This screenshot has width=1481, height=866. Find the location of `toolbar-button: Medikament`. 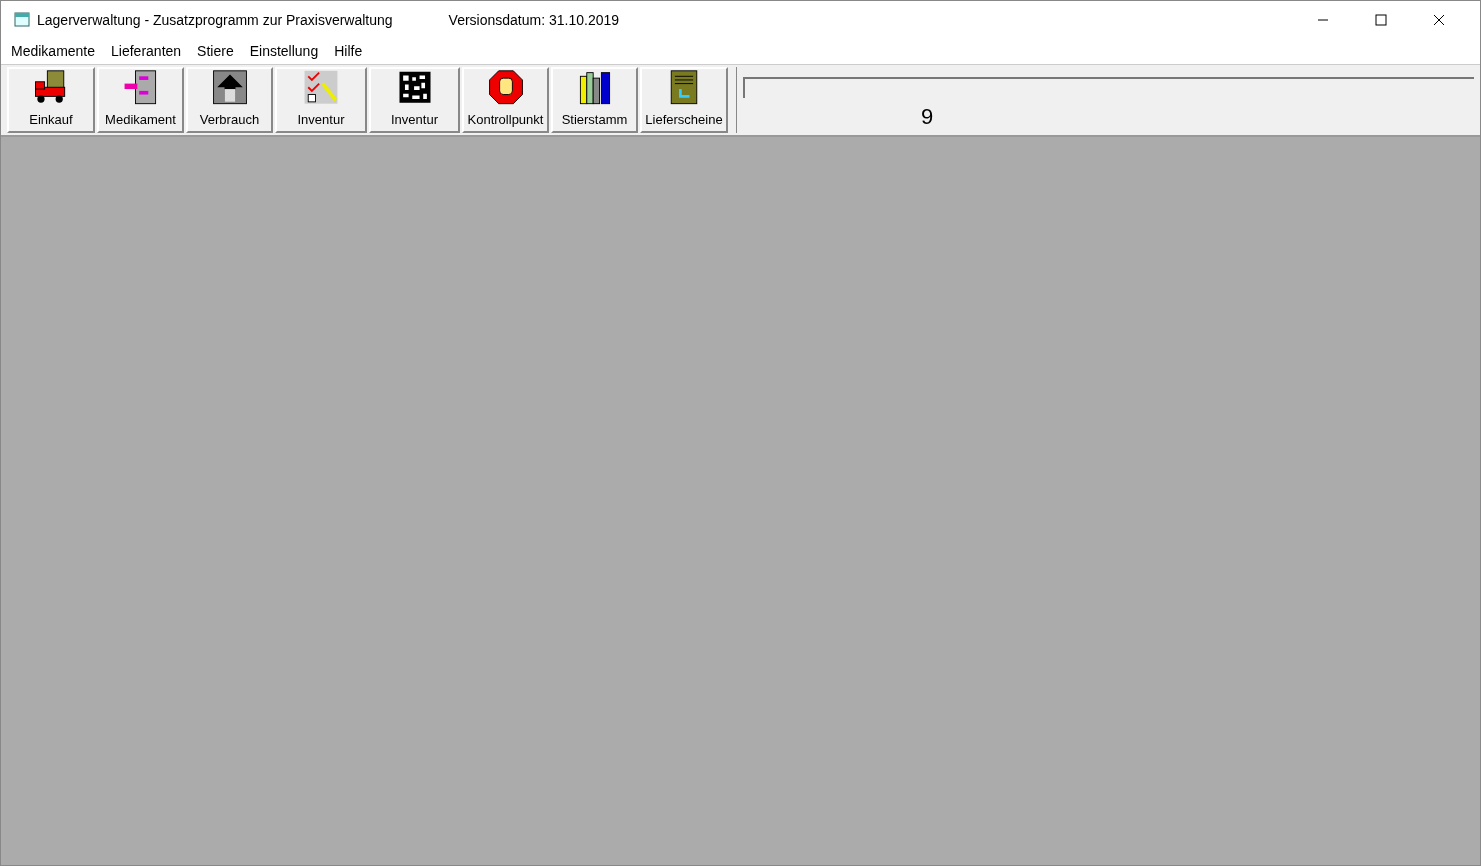

toolbar-button: Medikament is located at coordinates (140, 100).